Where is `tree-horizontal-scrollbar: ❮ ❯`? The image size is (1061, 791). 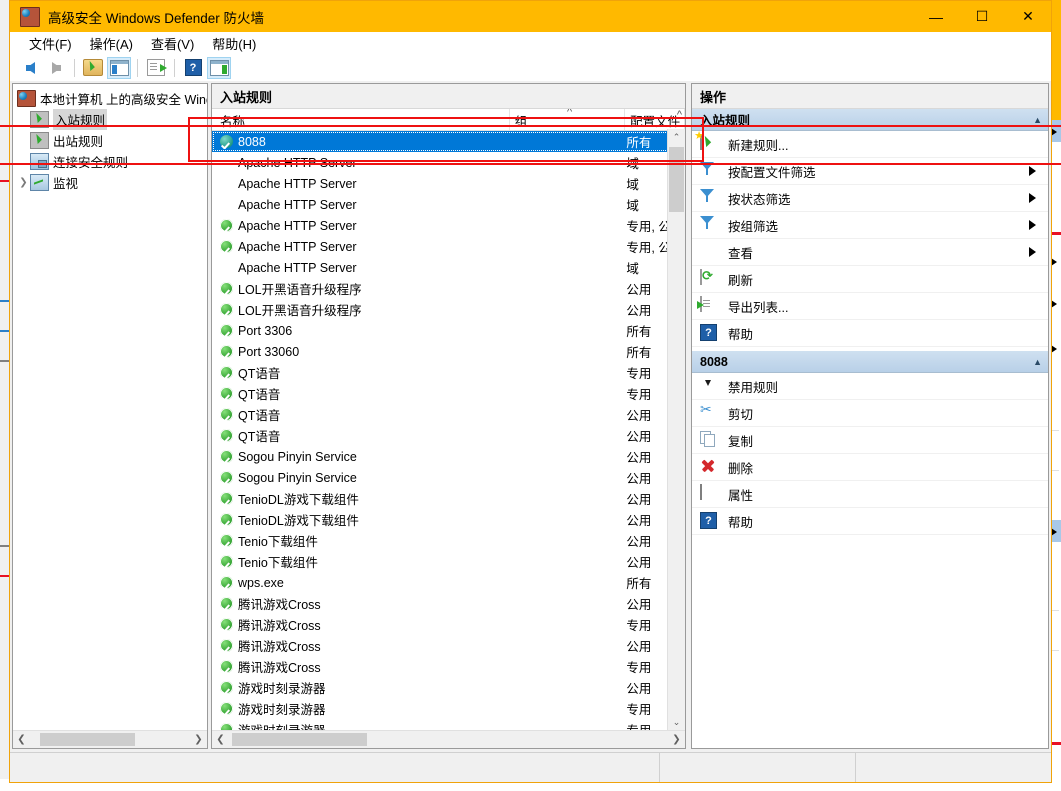 tree-horizontal-scrollbar: ❮ ❯ is located at coordinates (110, 739).